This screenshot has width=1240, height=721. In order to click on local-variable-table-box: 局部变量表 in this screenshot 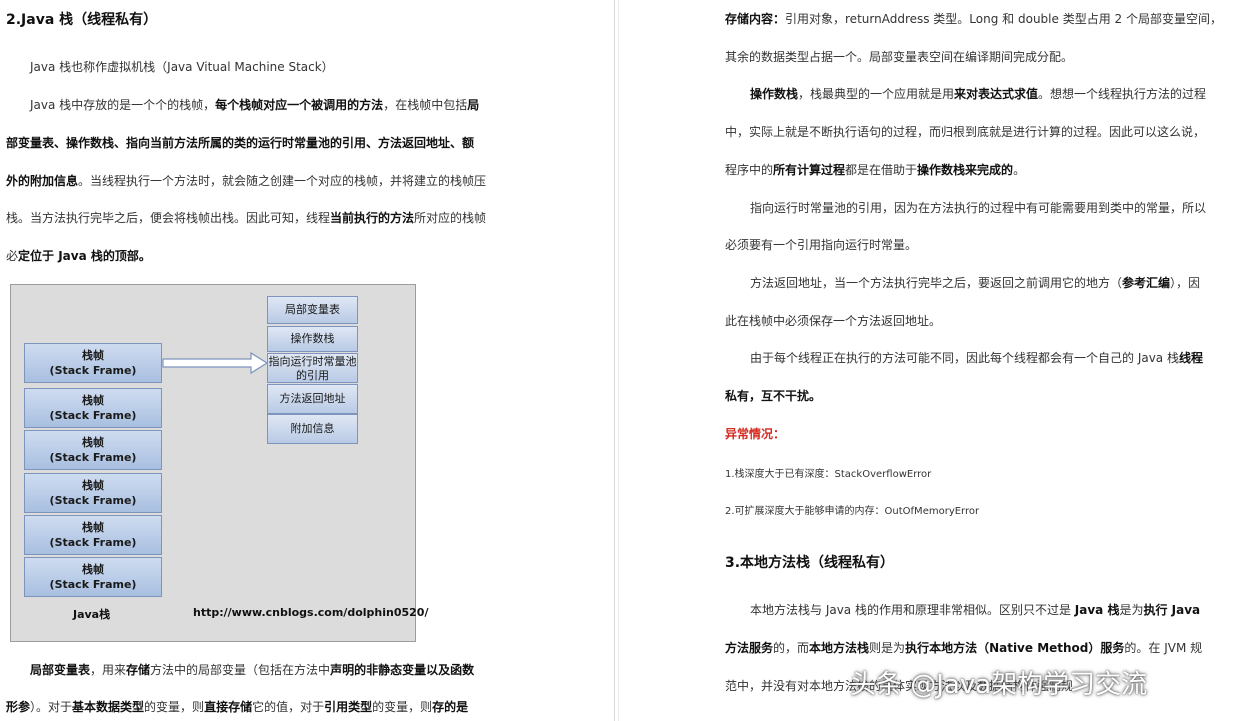, I will do `click(312, 310)`.